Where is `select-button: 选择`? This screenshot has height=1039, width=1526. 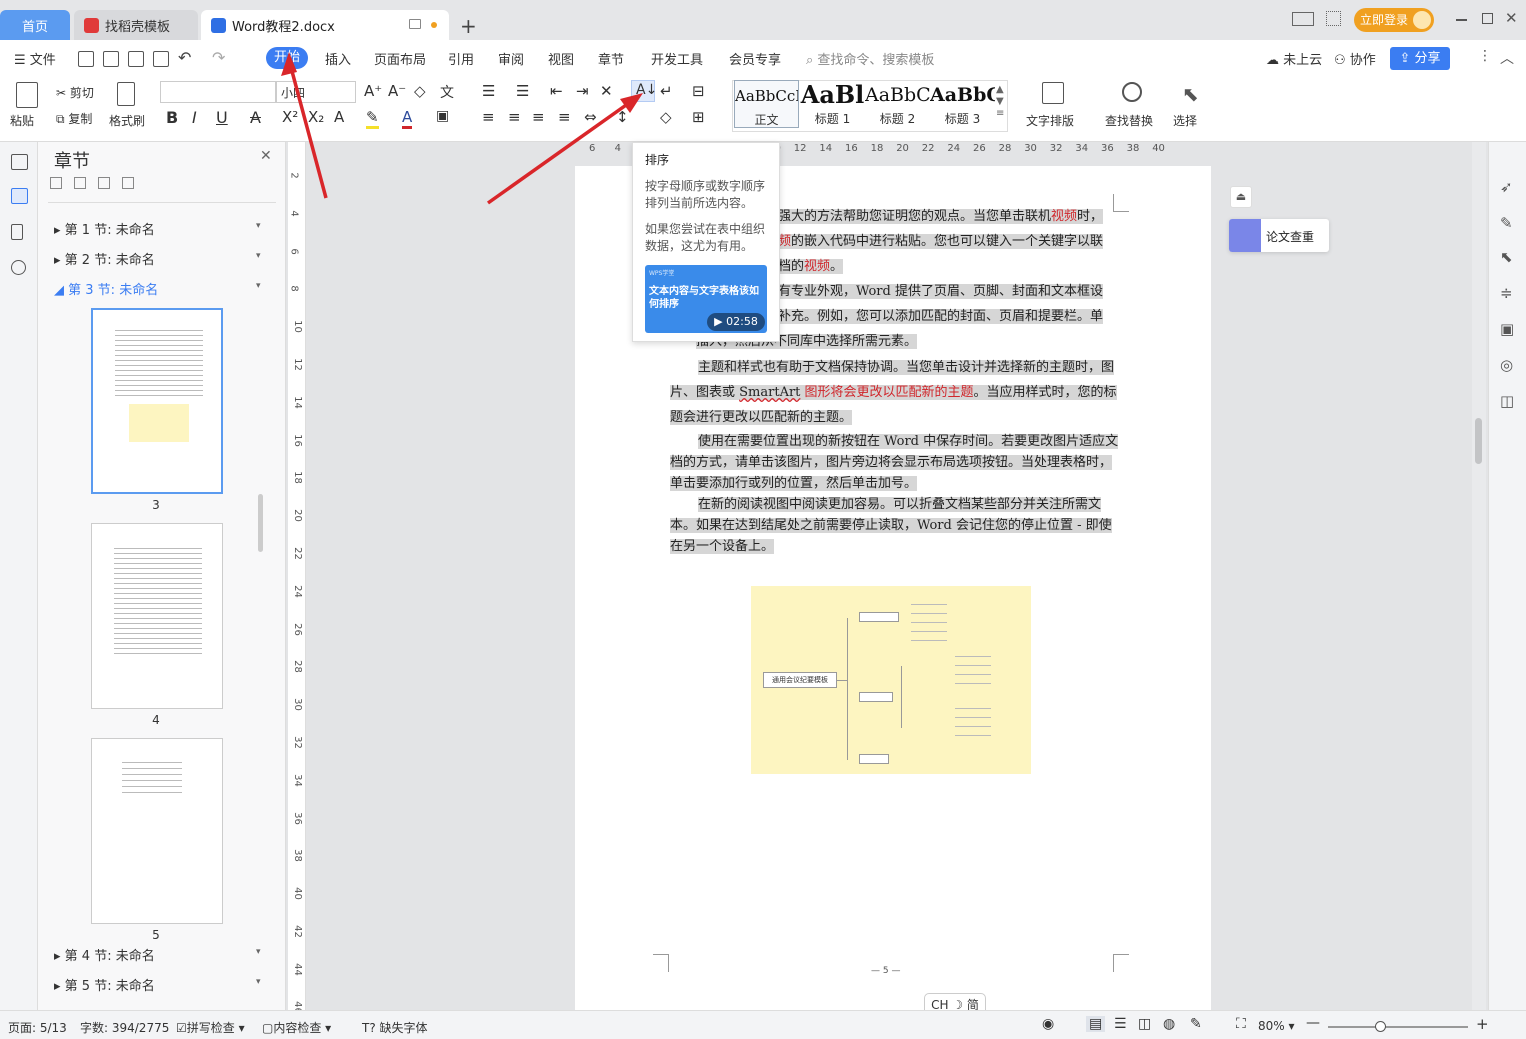
select-button: 选择 is located at coordinates (1185, 120).